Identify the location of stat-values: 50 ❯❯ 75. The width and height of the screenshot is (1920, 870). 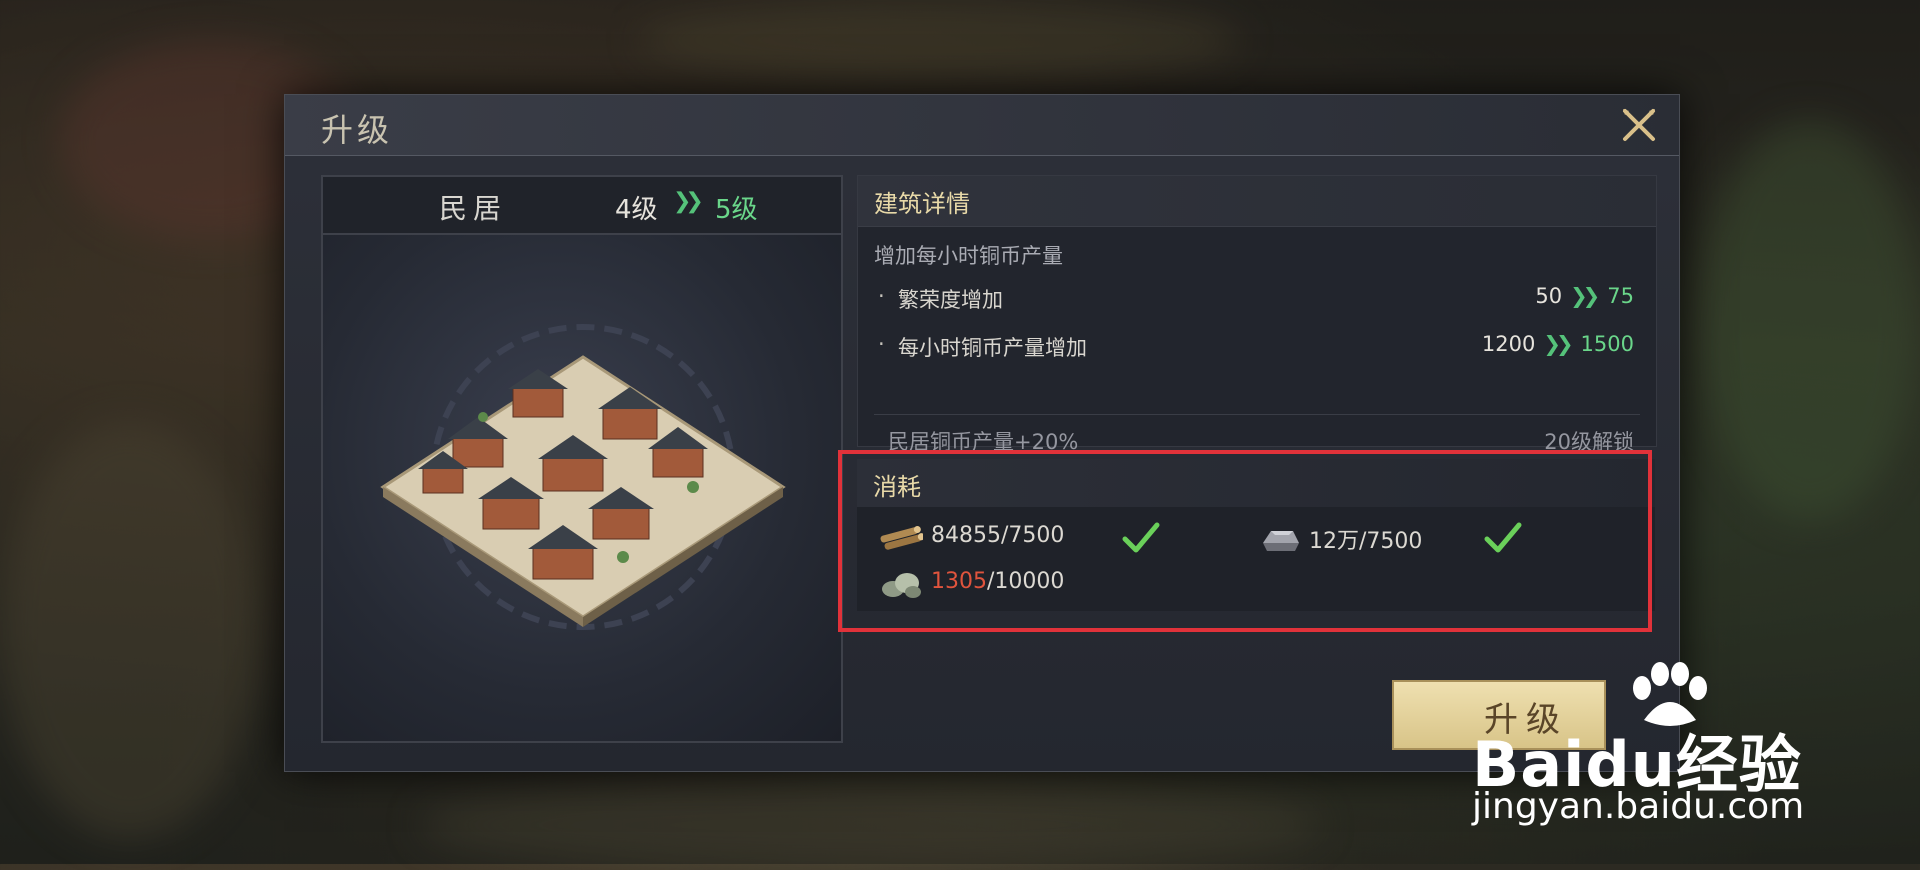
(1584, 296).